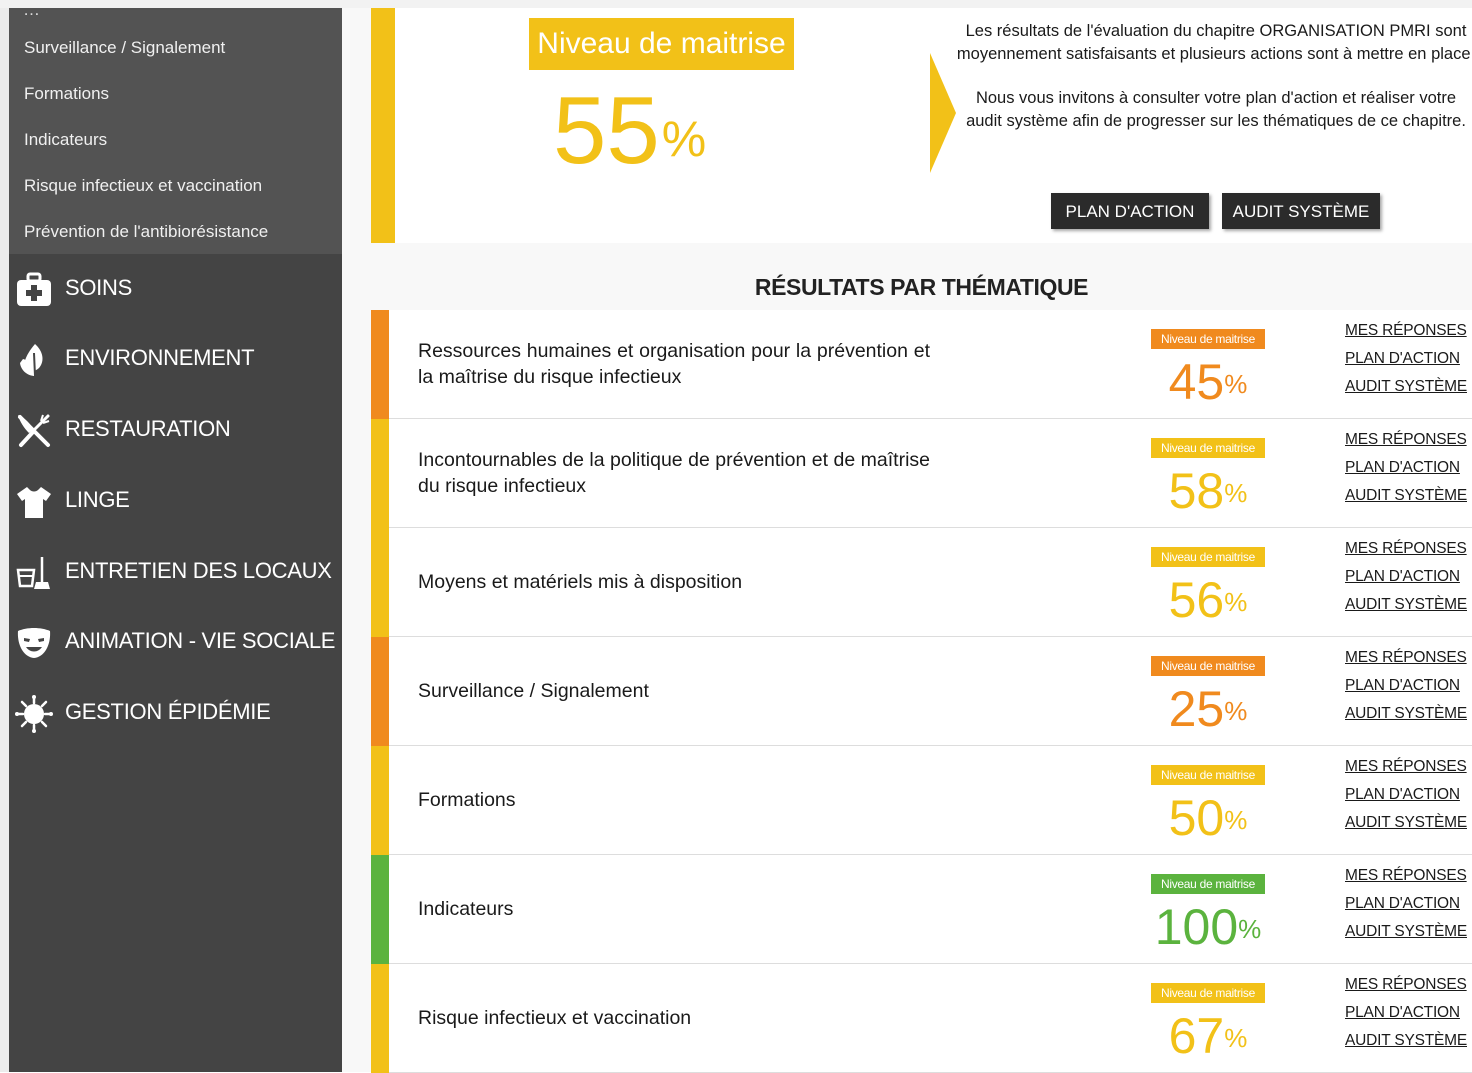 This screenshot has width=1472, height=1073. I want to click on left-edge, so click(4, 540).